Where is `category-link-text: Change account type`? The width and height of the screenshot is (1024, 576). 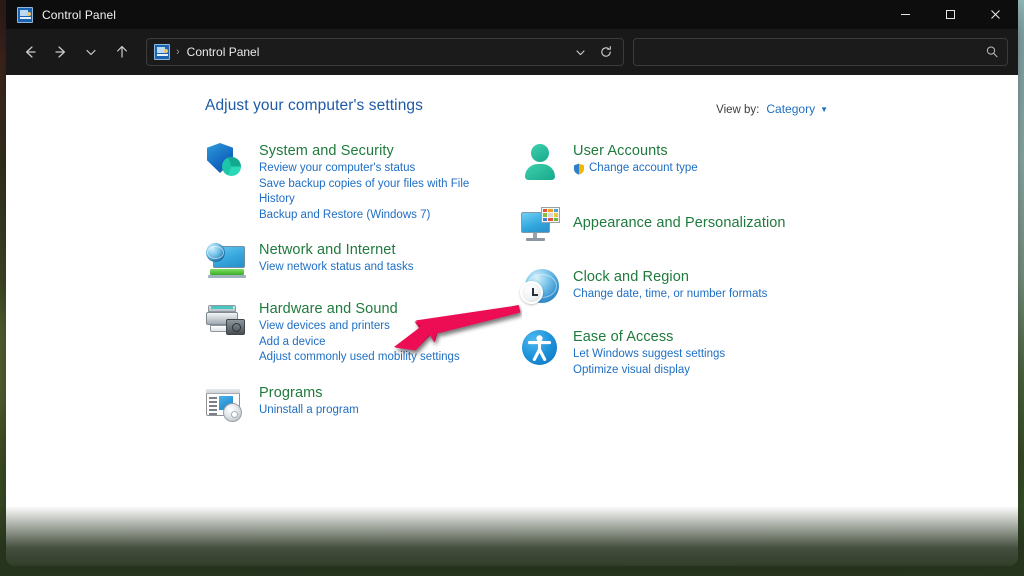
category-link-text: Change account type is located at coordinates (643, 168).